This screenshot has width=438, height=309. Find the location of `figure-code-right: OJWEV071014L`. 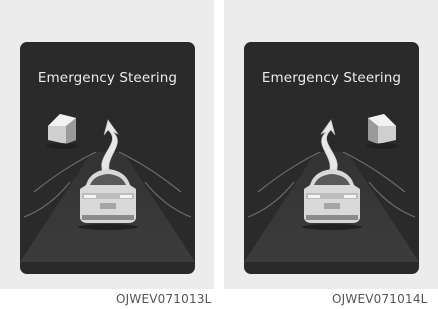

figure-code-right: OJWEV071014L is located at coordinates (380, 299).